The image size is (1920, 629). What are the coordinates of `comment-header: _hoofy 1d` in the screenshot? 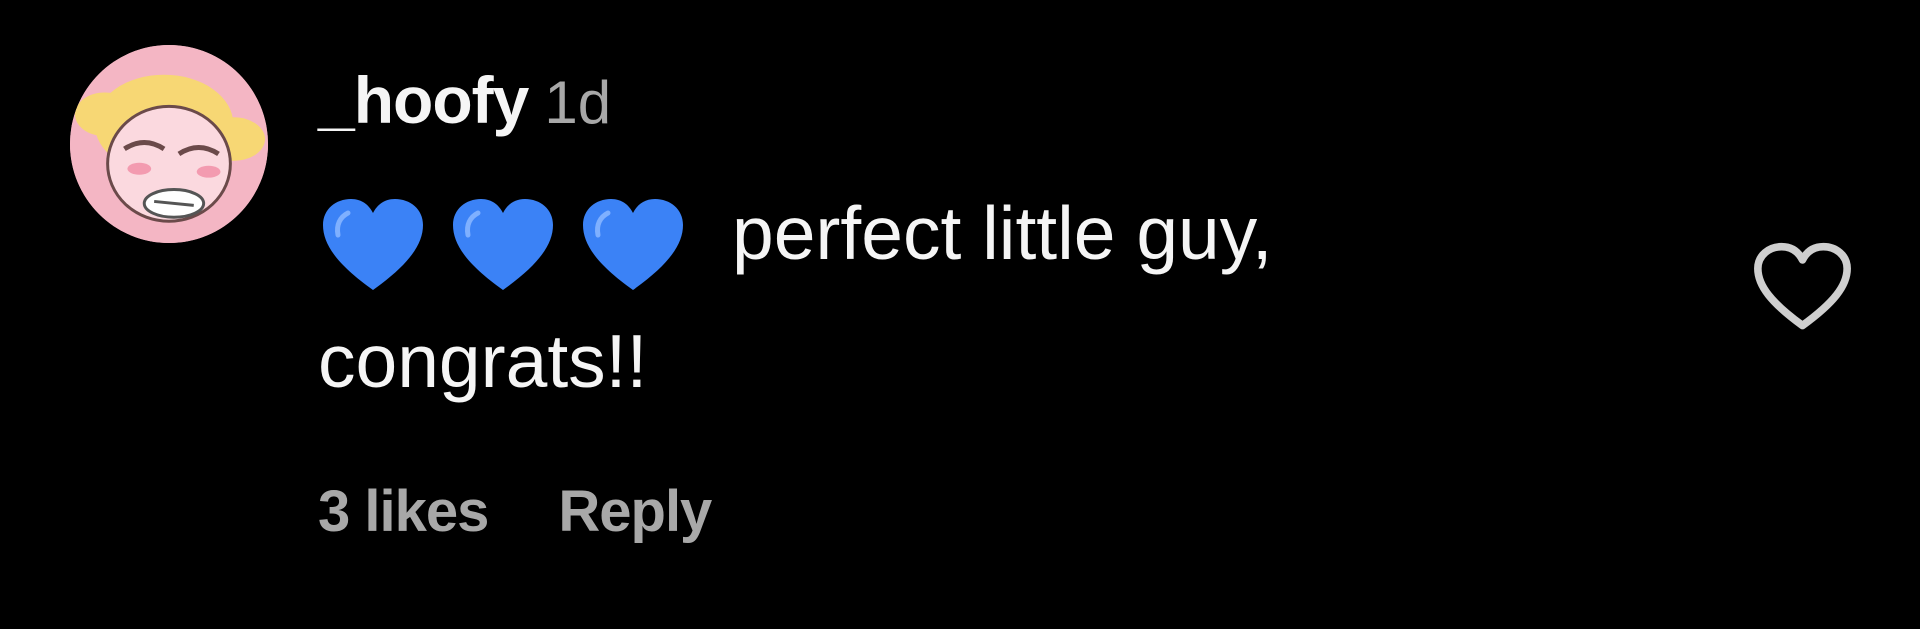 It's located at (464, 107).